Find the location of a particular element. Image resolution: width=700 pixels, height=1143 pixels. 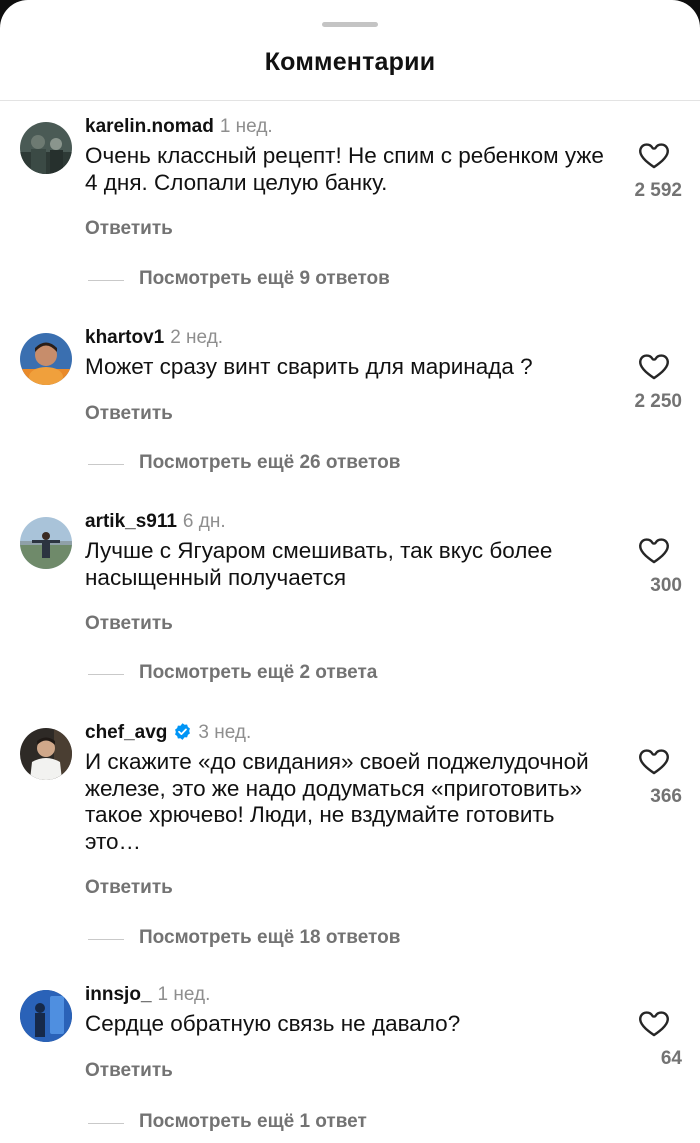

like-count: 64 is located at coordinates (671, 1058).